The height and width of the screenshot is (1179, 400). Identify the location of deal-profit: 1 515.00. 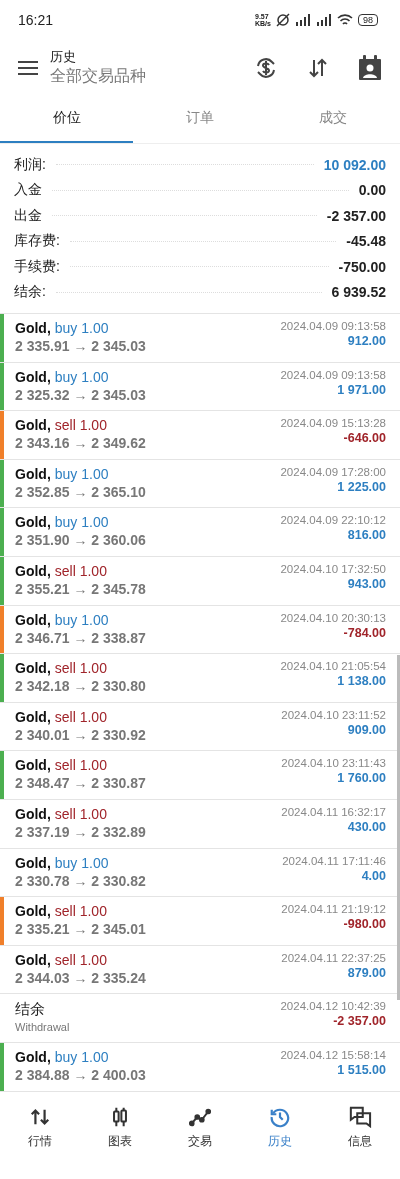
(361, 1069).